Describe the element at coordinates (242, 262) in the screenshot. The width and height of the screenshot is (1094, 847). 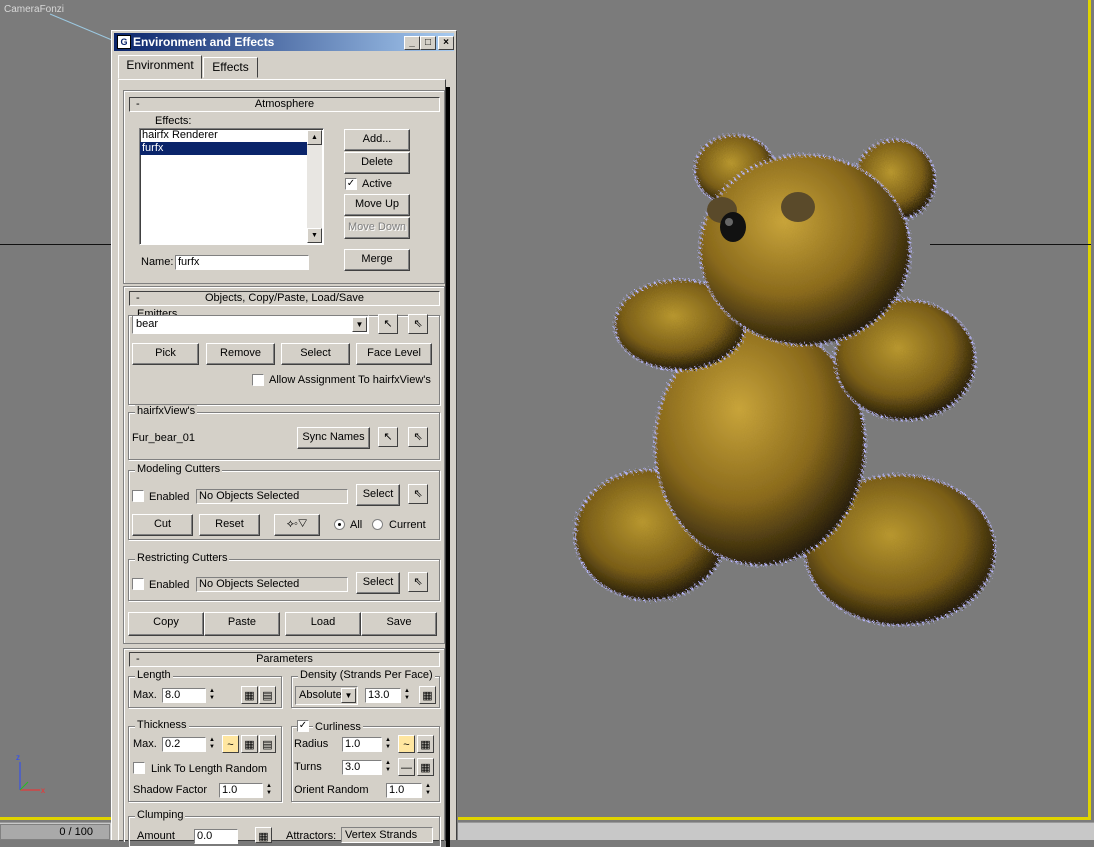
I see `name-field: furfx` at that location.